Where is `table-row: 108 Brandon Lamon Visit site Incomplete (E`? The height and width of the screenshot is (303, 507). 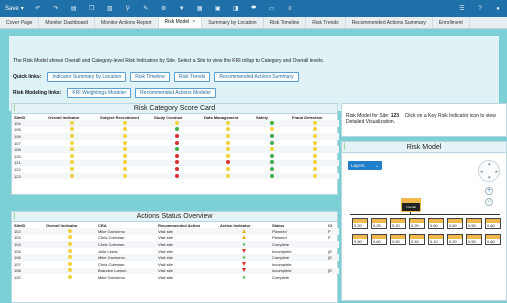
table-row: 108 Brandon Lamon Visit site Incomplete (E is located at coordinates (175, 271).